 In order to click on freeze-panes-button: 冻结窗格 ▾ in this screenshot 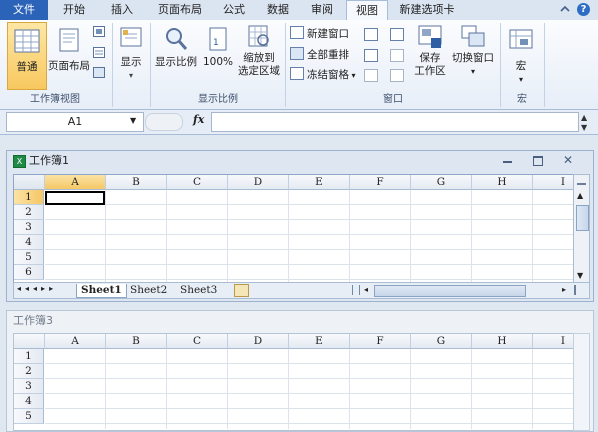, I will do `click(323, 75)`.